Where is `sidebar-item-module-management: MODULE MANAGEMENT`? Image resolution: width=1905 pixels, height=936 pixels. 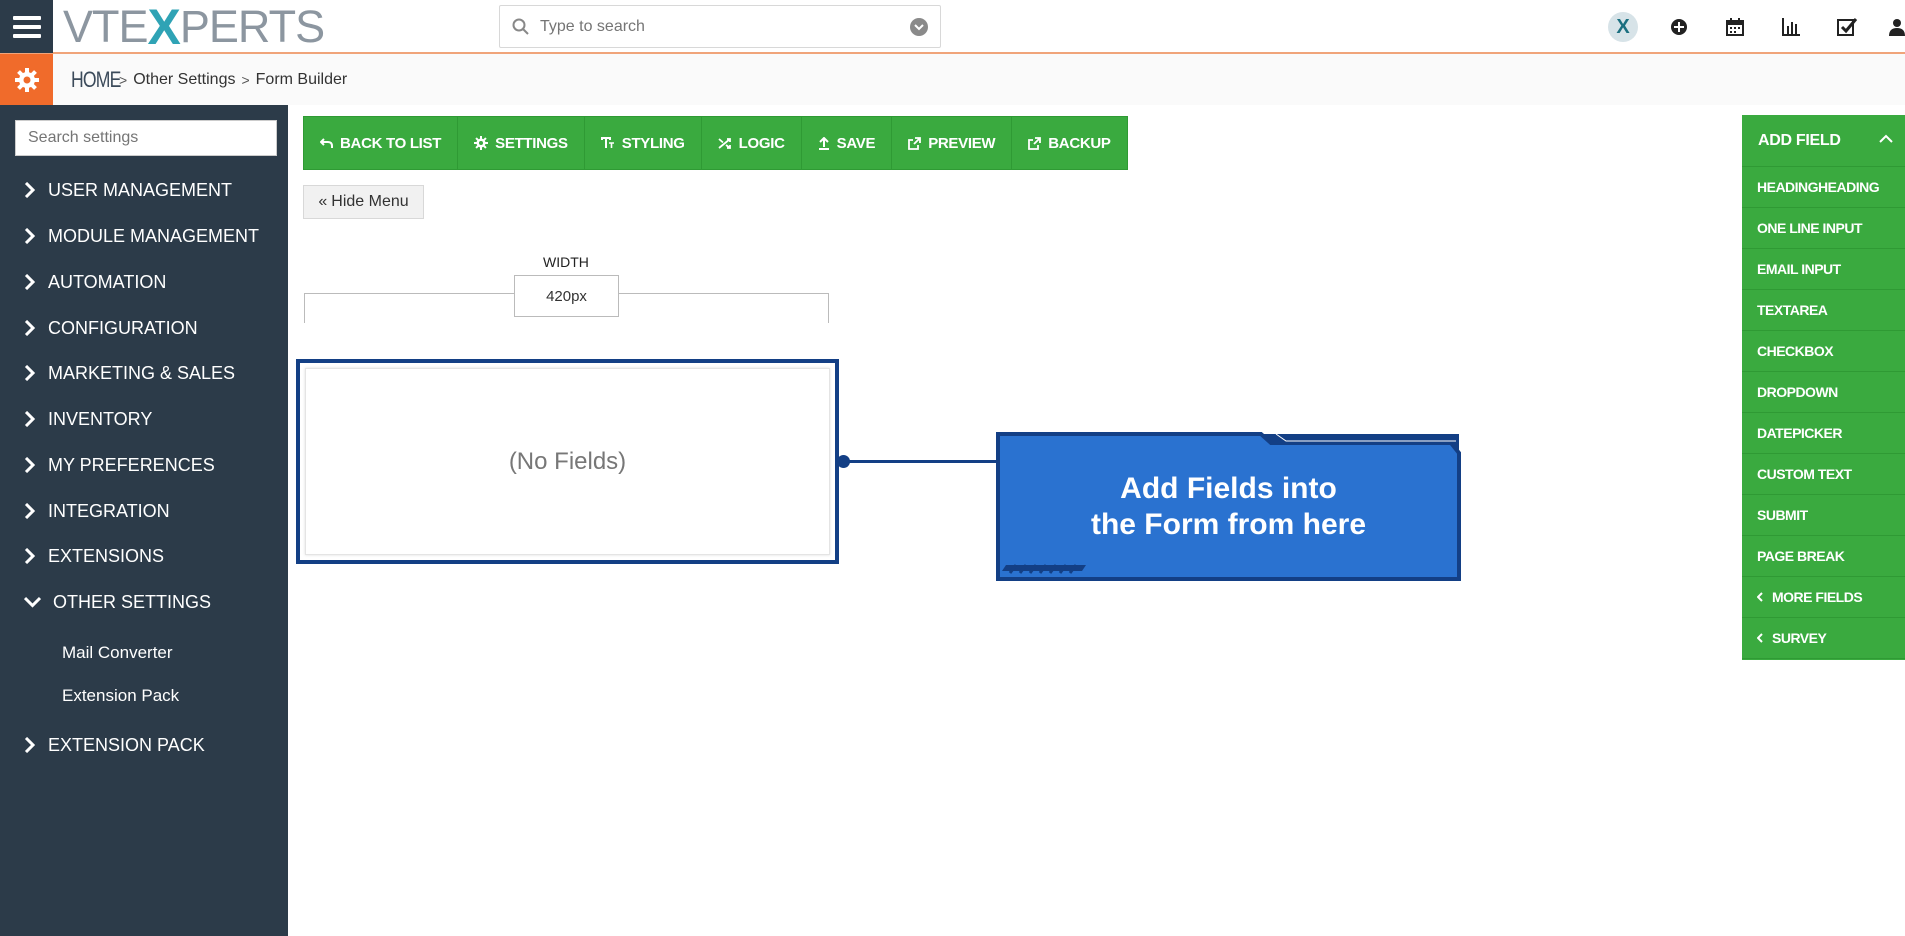 sidebar-item-module-management: MODULE MANAGEMENT is located at coordinates (141, 236).